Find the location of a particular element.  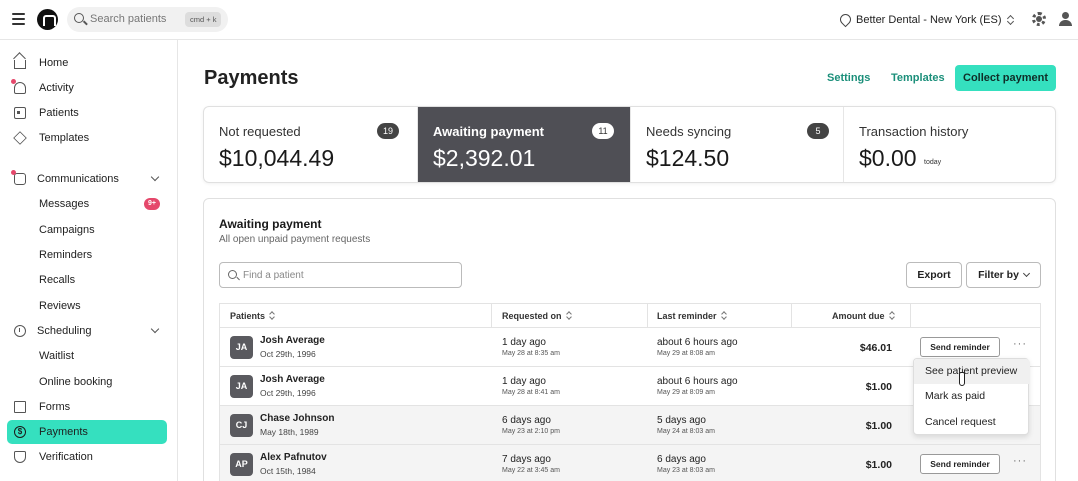

stat-label: Needs syncing is located at coordinates (689, 131).